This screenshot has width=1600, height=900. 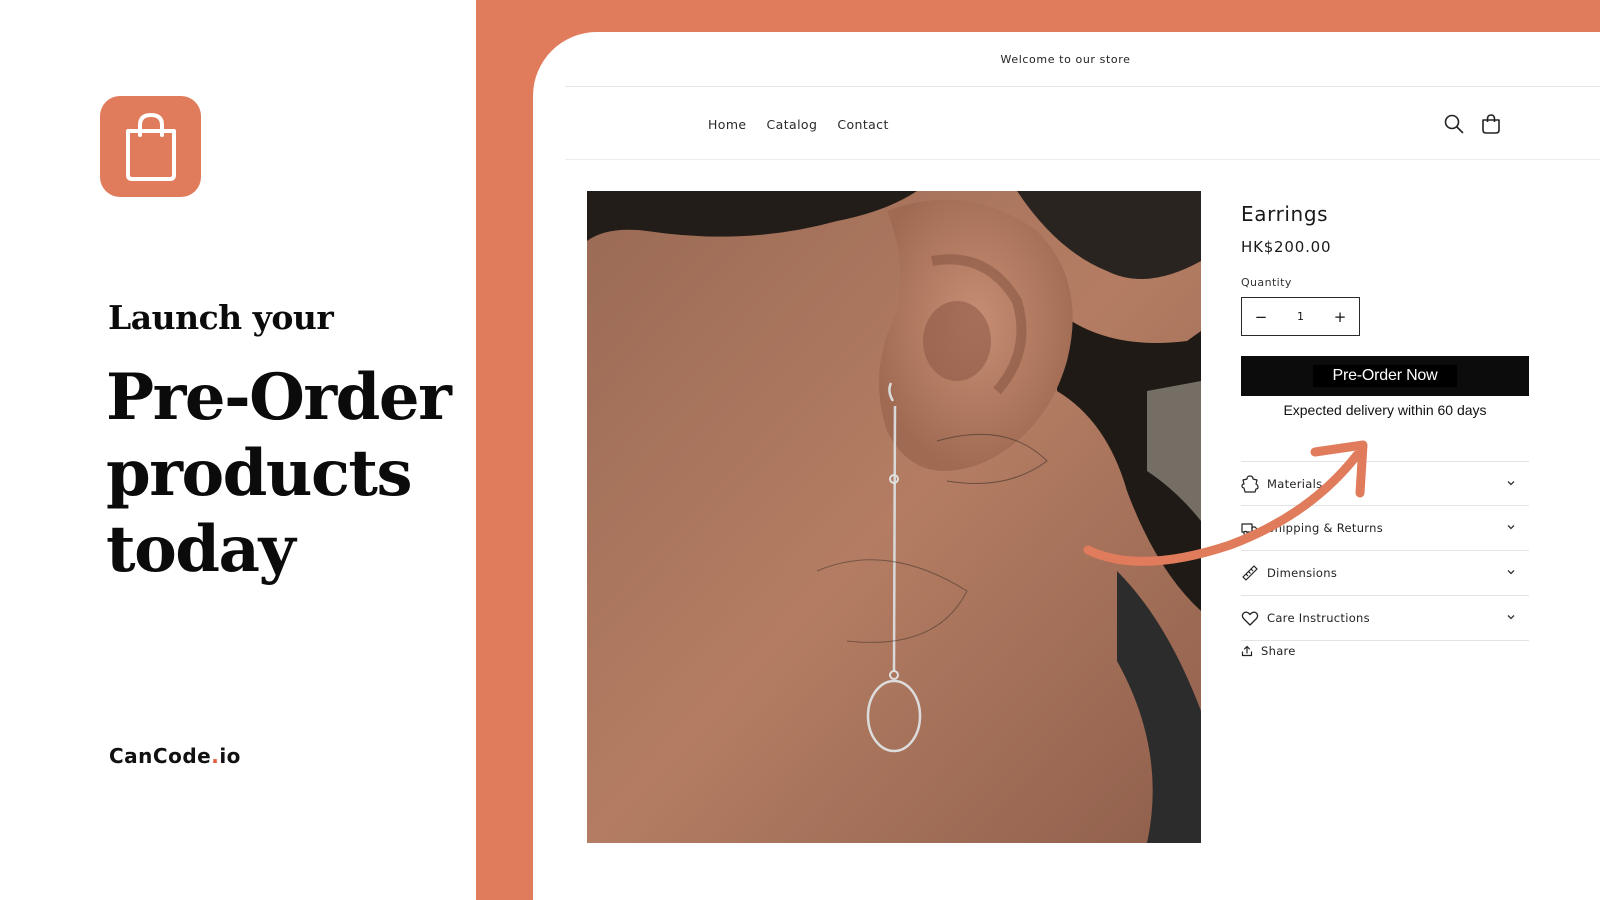 I want to click on share-button: Share, so click(x=1268, y=651).